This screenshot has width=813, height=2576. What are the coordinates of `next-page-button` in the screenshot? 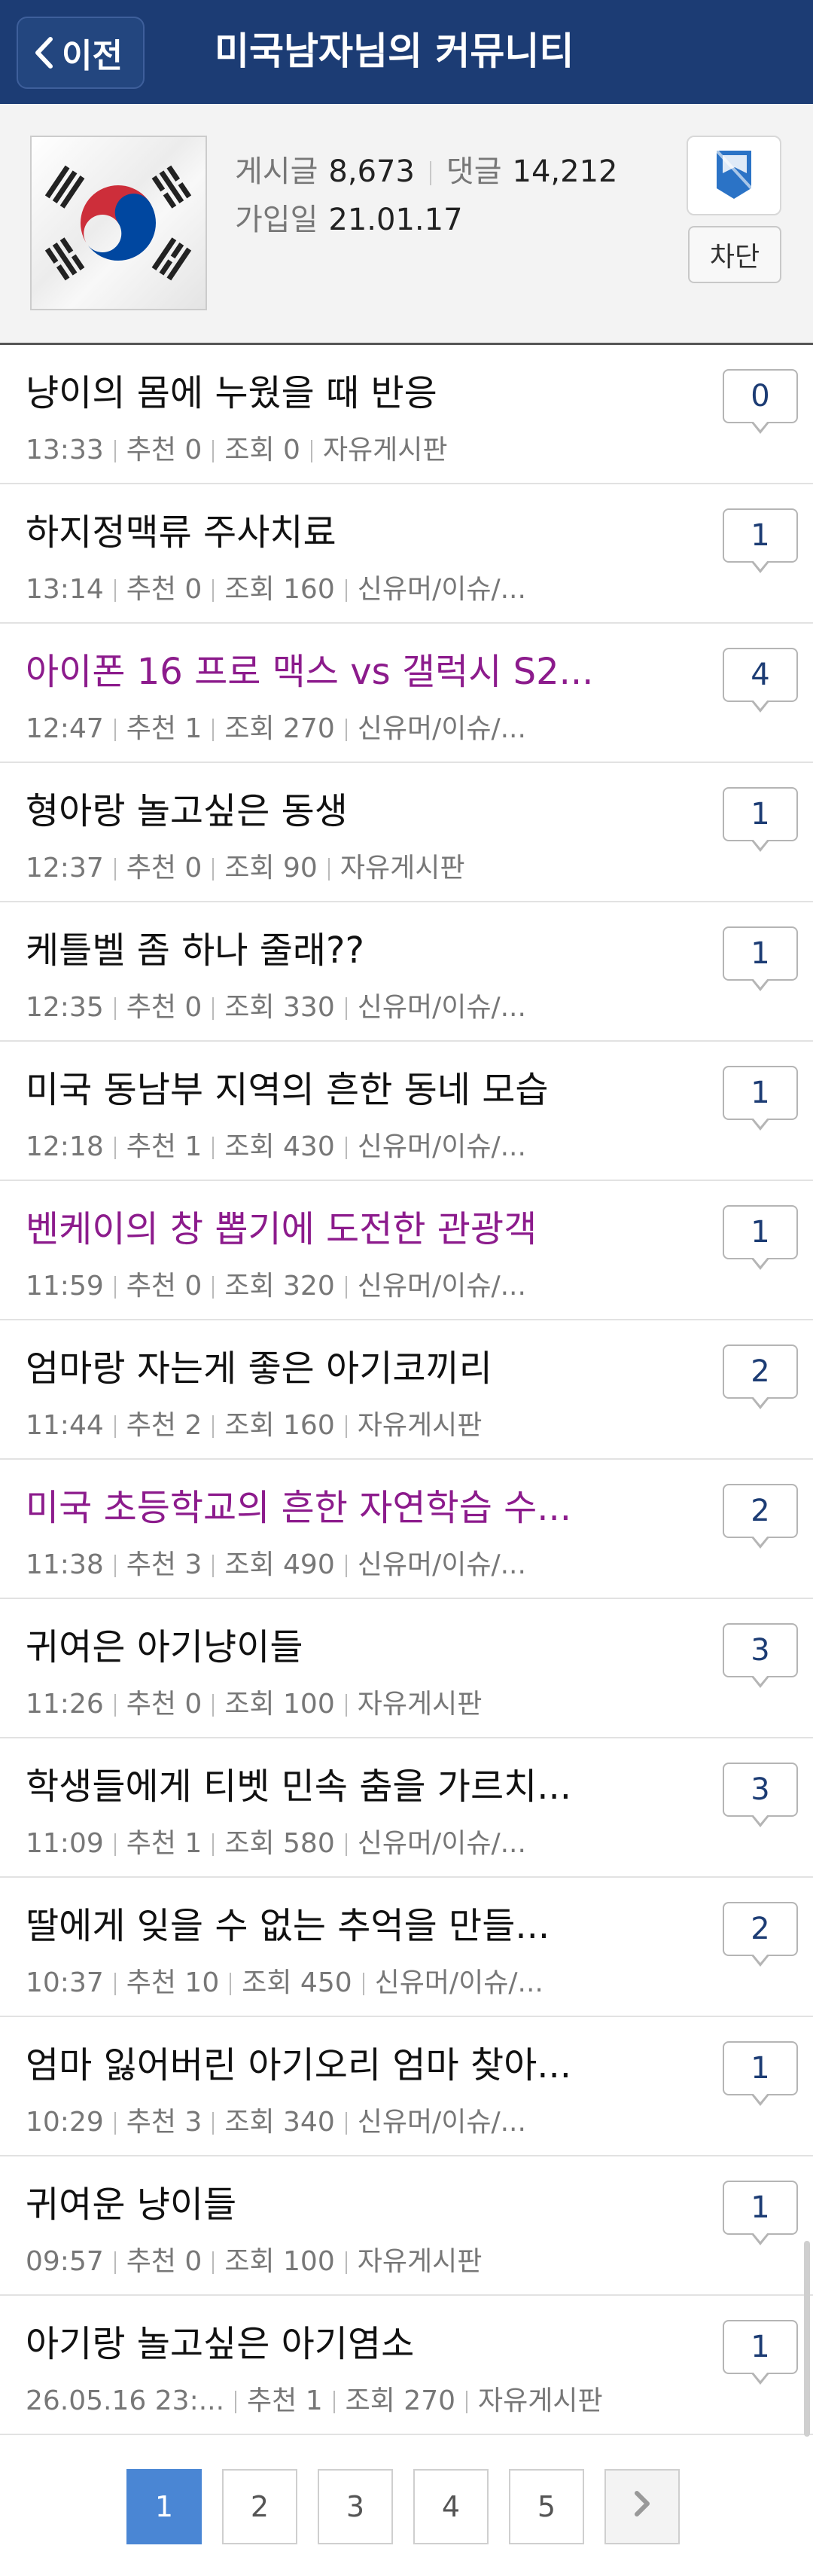 It's located at (642, 2507).